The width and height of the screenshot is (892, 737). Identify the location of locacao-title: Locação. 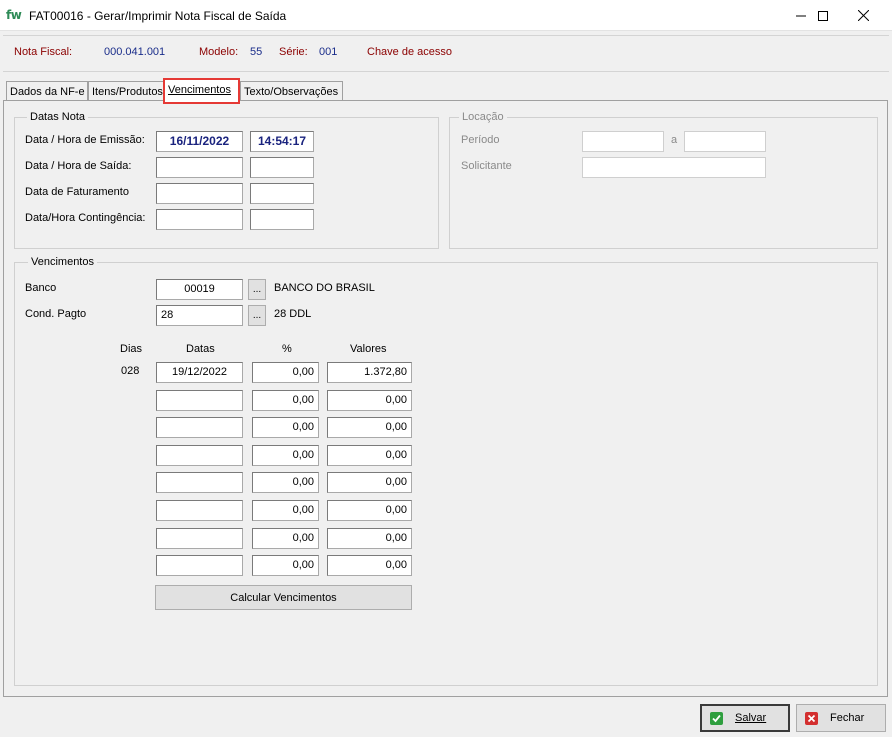
(483, 117).